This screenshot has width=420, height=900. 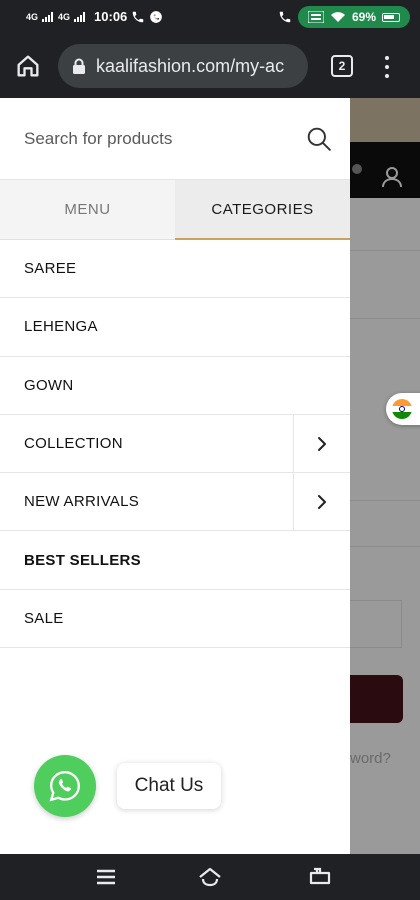 What do you see at coordinates (175, 269) in the screenshot?
I see `category-item-saree: SAREE` at bounding box center [175, 269].